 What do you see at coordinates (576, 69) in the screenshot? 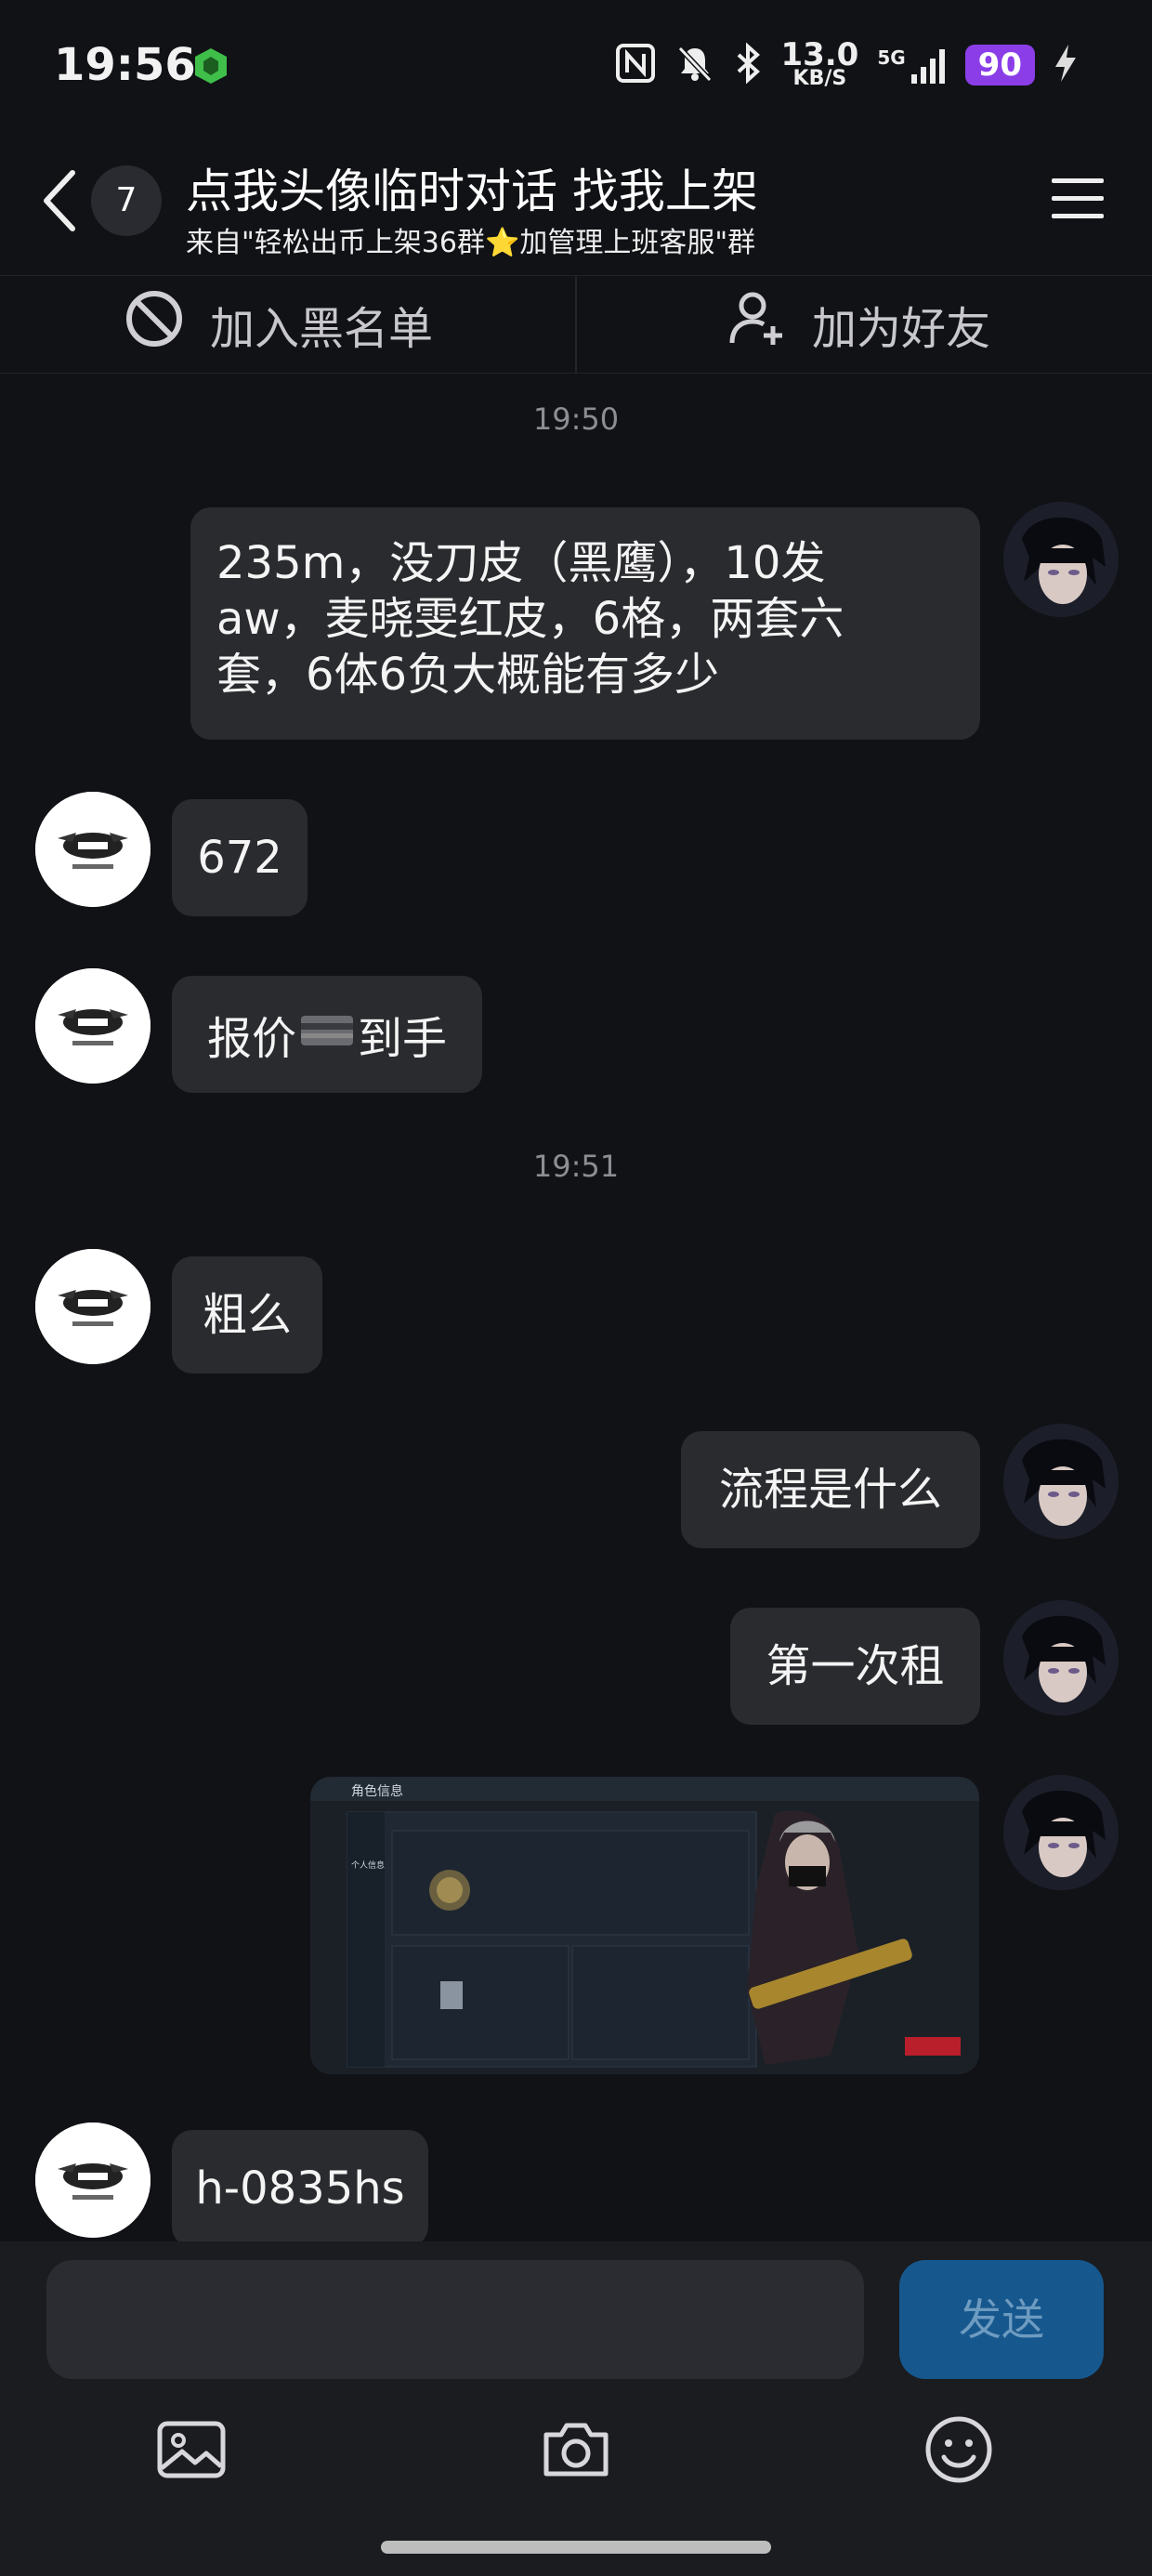
I see `status-bar: 19:56 13.0 KB/S 5G 90` at bounding box center [576, 69].